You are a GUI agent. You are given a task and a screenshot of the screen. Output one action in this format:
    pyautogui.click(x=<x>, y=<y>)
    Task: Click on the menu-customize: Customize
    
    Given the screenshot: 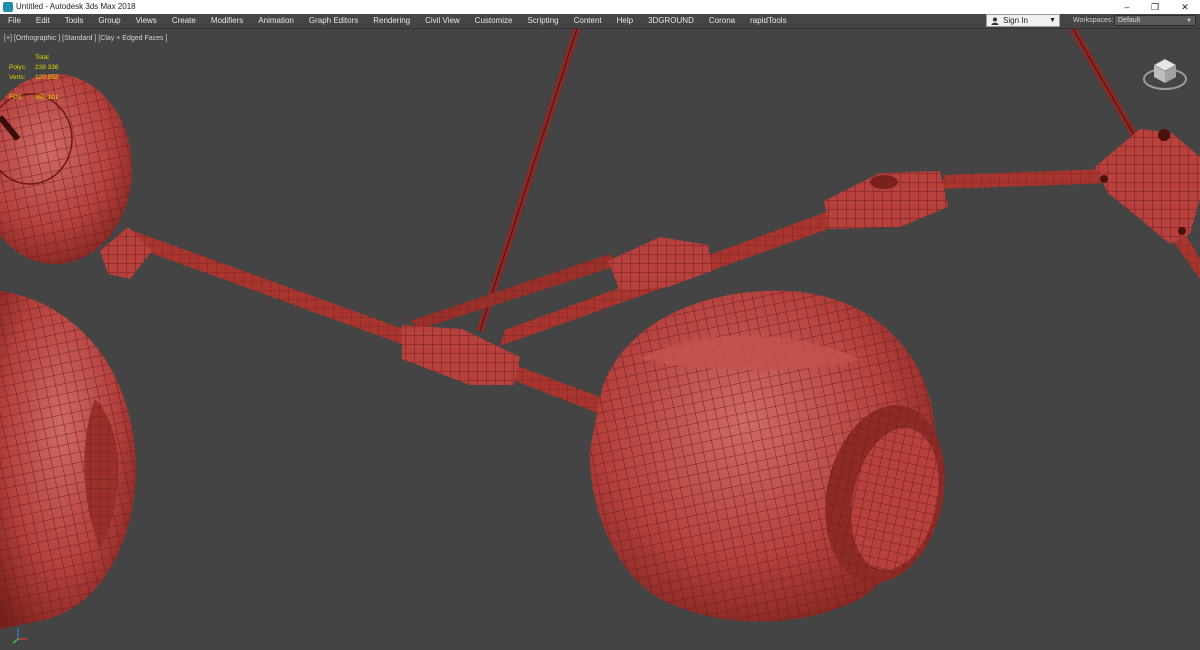 What is the action you would take?
    pyautogui.click(x=493, y=21)
    